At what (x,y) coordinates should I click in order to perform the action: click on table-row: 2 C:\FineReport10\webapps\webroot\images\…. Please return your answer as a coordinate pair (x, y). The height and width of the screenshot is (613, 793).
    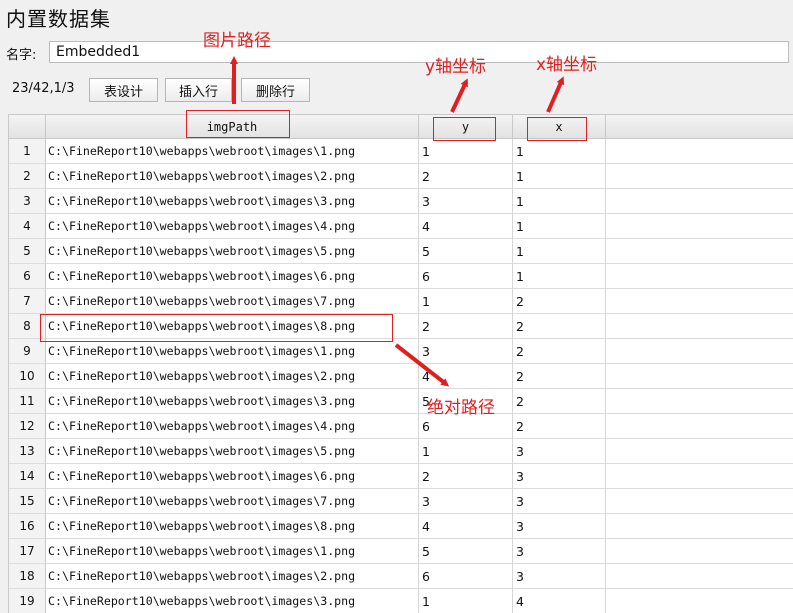
    Looking at the image, I should click on (401, 176).